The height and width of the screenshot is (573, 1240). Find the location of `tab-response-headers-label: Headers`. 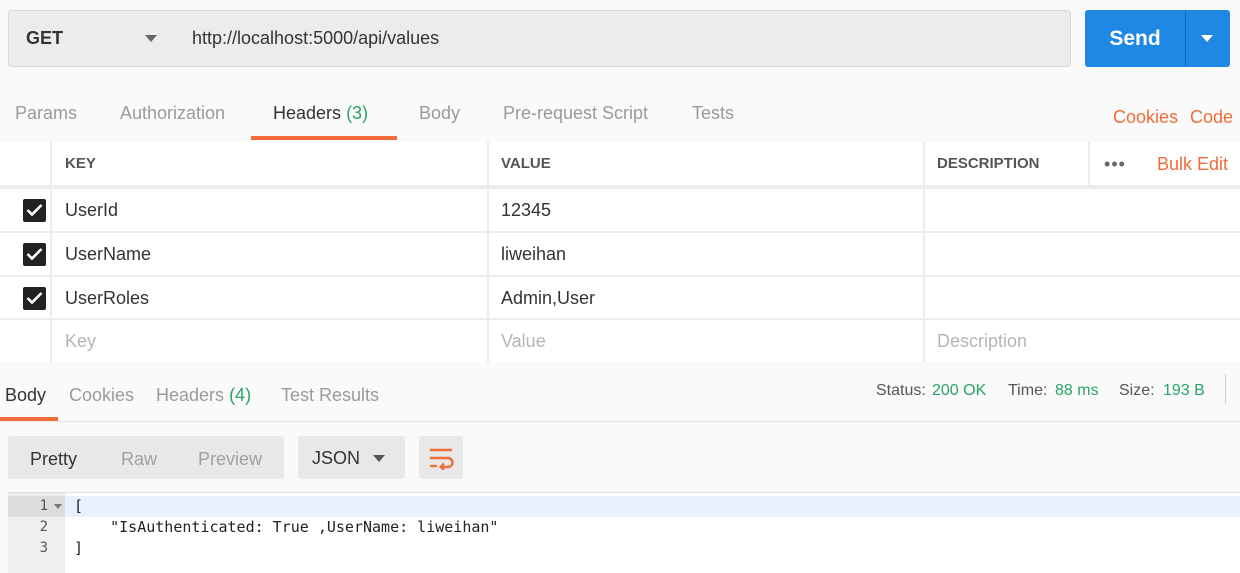

tab-response-headers-label: Headers is located at coordinates (190, 395).